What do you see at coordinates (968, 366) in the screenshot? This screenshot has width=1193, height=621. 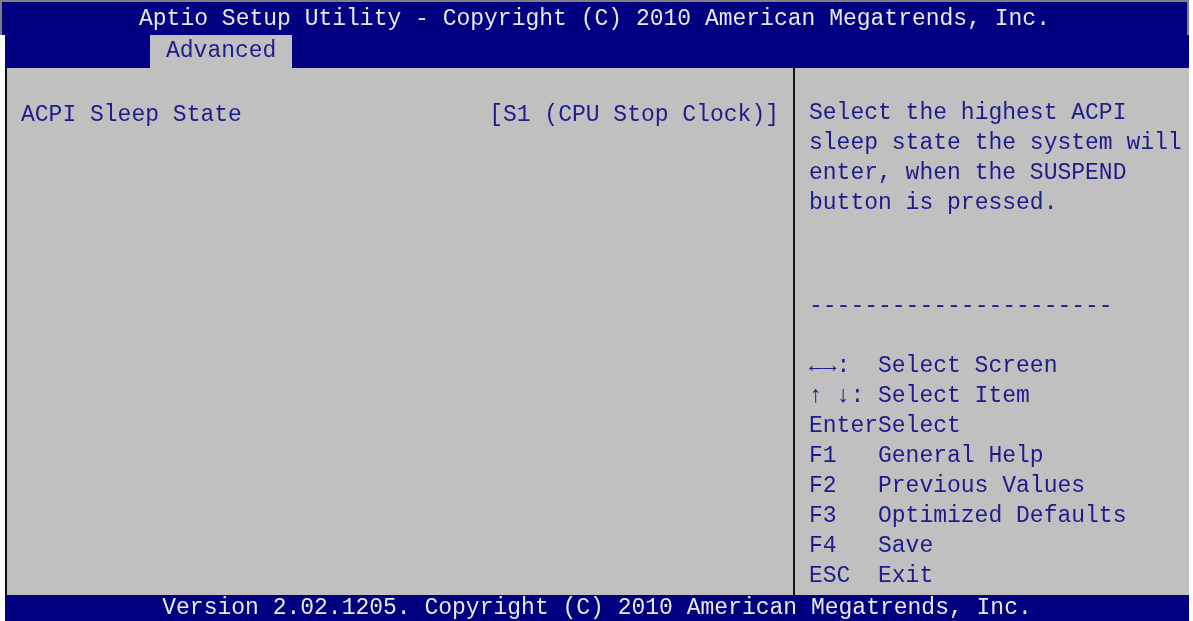 I see `key-action: Select Screen` at bounding box center [968, 366].